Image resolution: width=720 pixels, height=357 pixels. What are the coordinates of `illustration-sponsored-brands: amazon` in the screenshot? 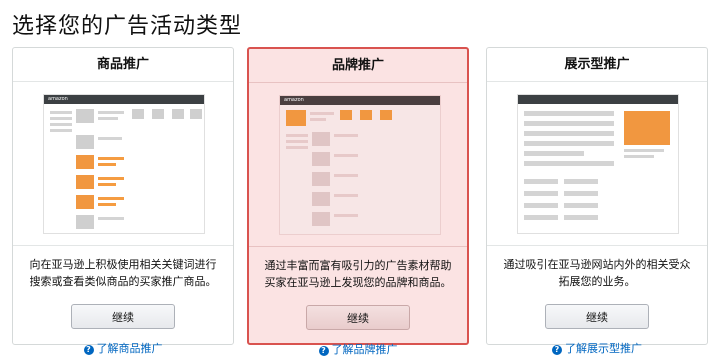 It's located at (358, 165).